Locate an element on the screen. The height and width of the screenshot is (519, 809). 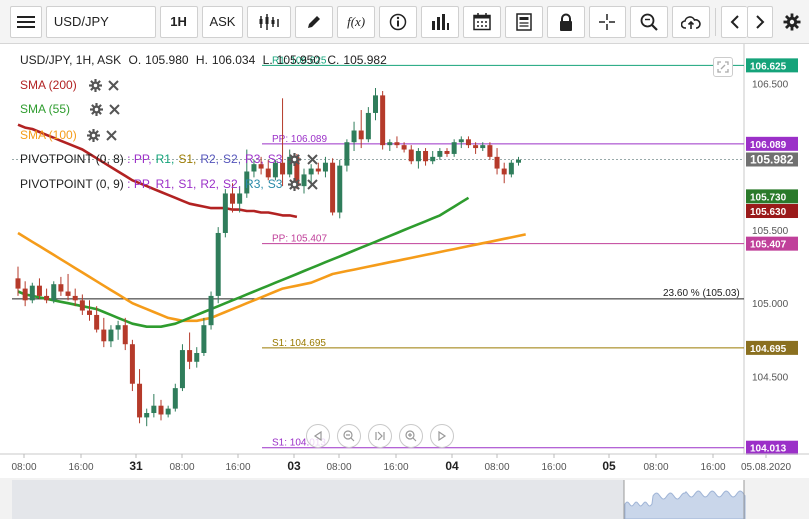
pivot-item: S1, is located at coordinates (187, 184).